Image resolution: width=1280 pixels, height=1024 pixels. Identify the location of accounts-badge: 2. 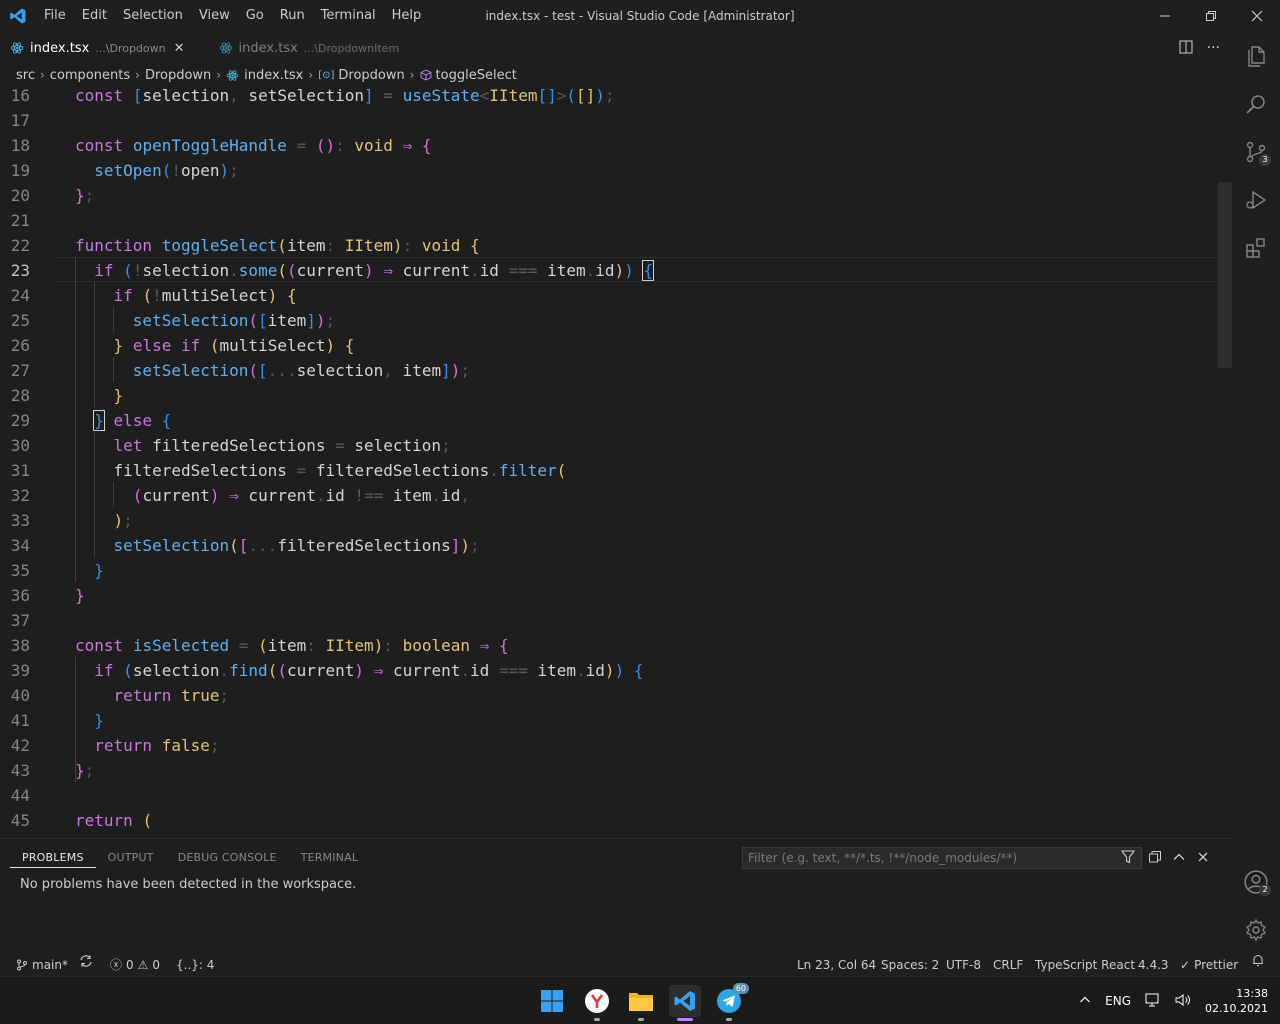
(1265, 890).